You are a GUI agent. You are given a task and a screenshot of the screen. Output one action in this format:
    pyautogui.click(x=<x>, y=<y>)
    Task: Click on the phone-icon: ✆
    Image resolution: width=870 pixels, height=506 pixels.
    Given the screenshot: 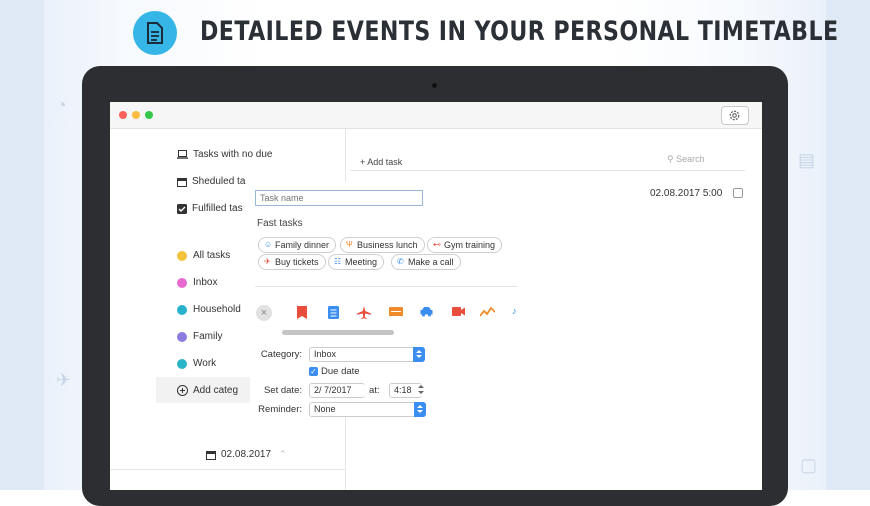 What is the action you would take?
    pyautogui.click(x=400, y=261)
    